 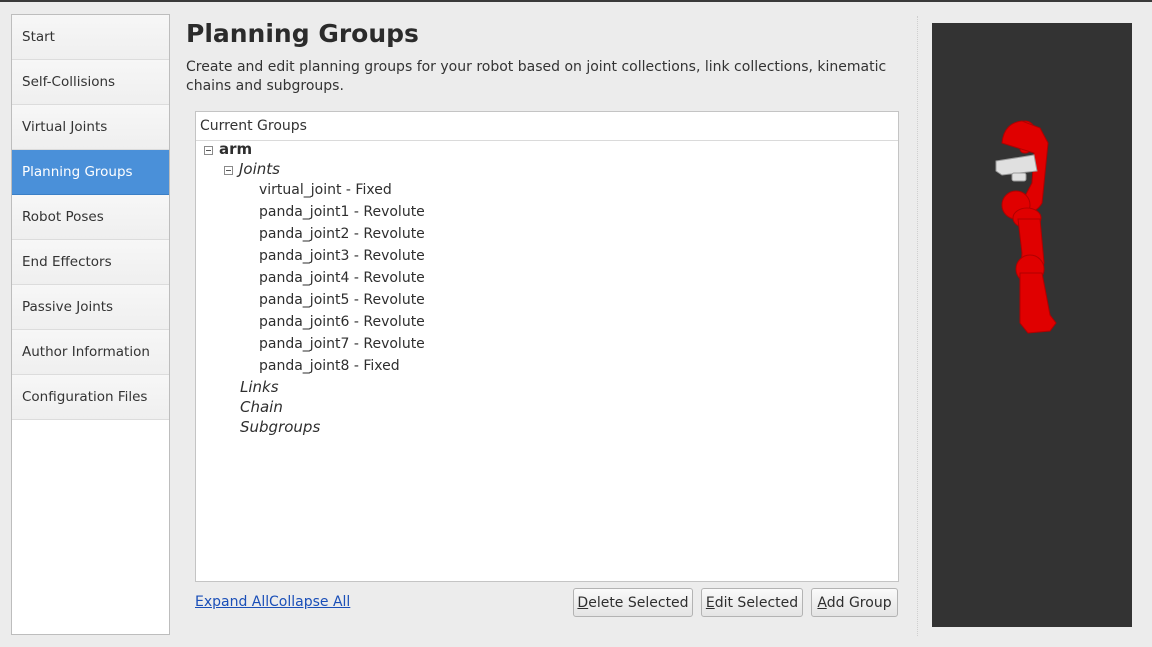 I want to click on joint-item: panda_joint1 - Revolute, so click(x=342, y=212).